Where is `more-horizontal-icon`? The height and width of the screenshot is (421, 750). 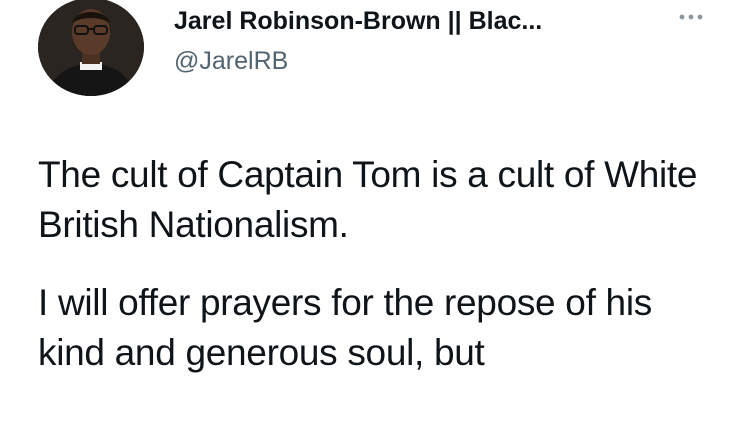
more-horizontal-icon is located at coordinates (691, 17).